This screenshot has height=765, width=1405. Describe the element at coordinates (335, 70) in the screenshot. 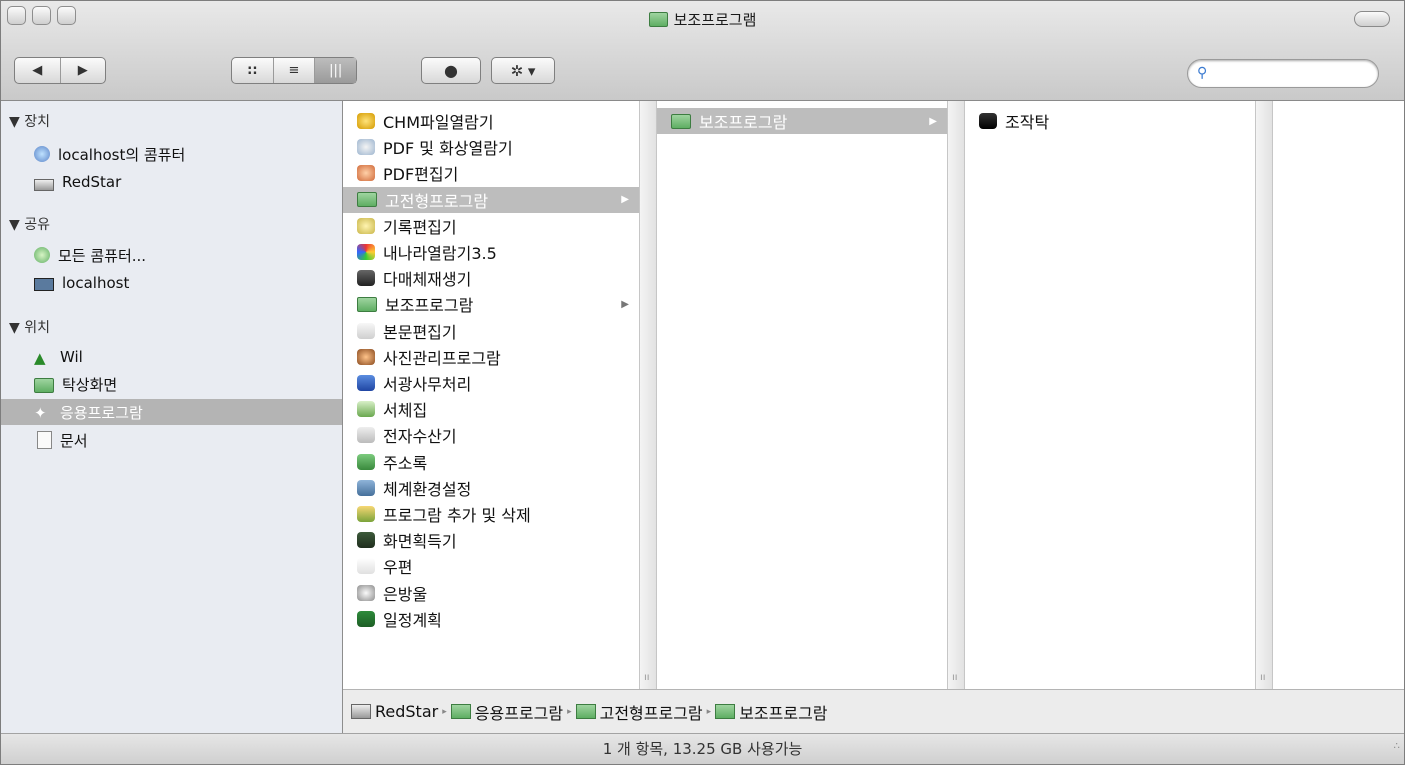

I see `column-view-button: |||` at that location.